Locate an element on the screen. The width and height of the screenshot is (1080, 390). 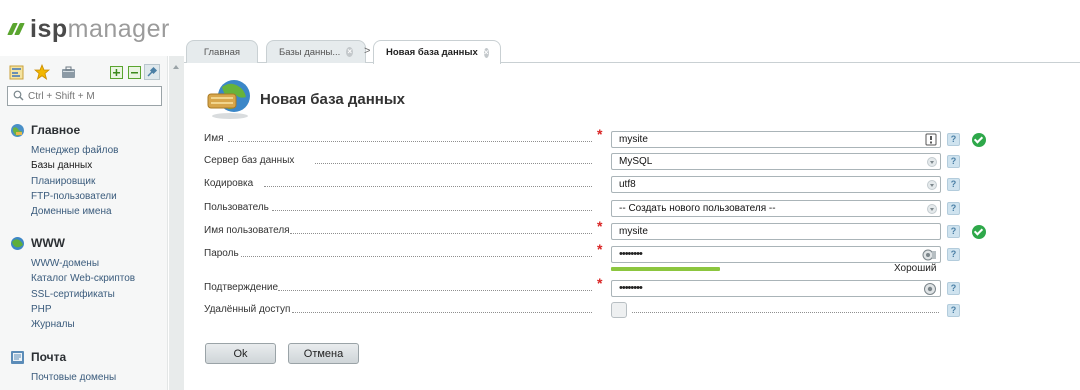
section-main-title: Главное is located at coordinates (56, 130).